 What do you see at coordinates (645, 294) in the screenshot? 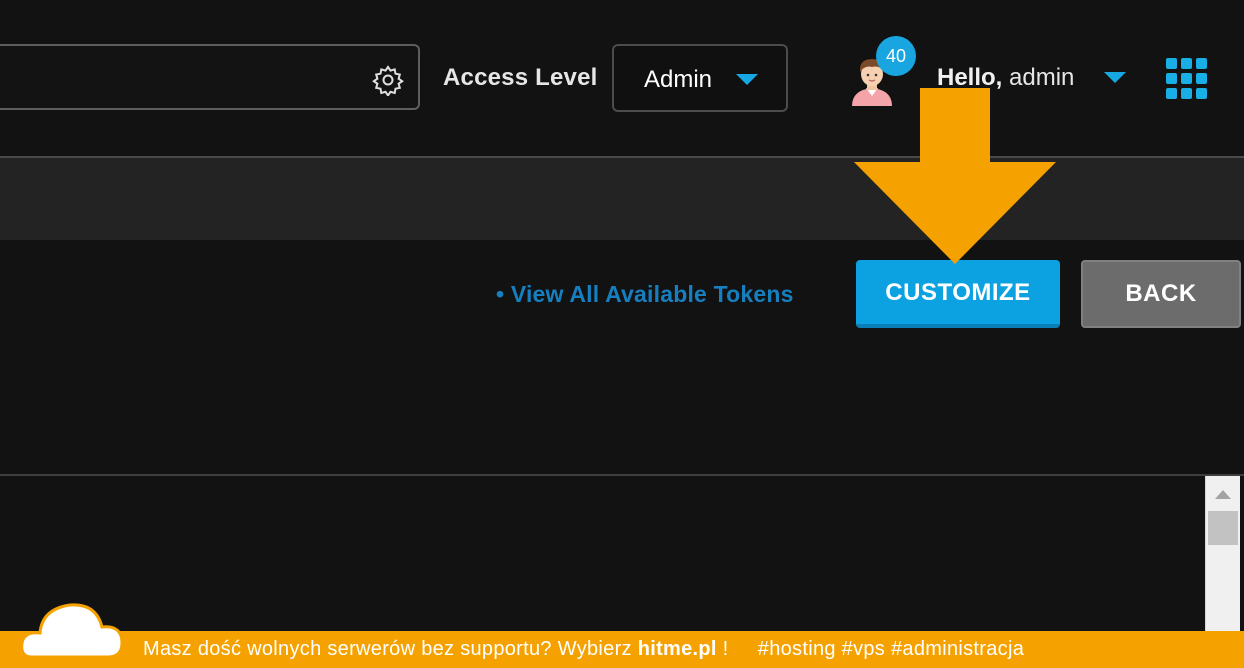
I see `view-all-tokens-link: • View All Available Tokens` at bounding box center [645, 294].